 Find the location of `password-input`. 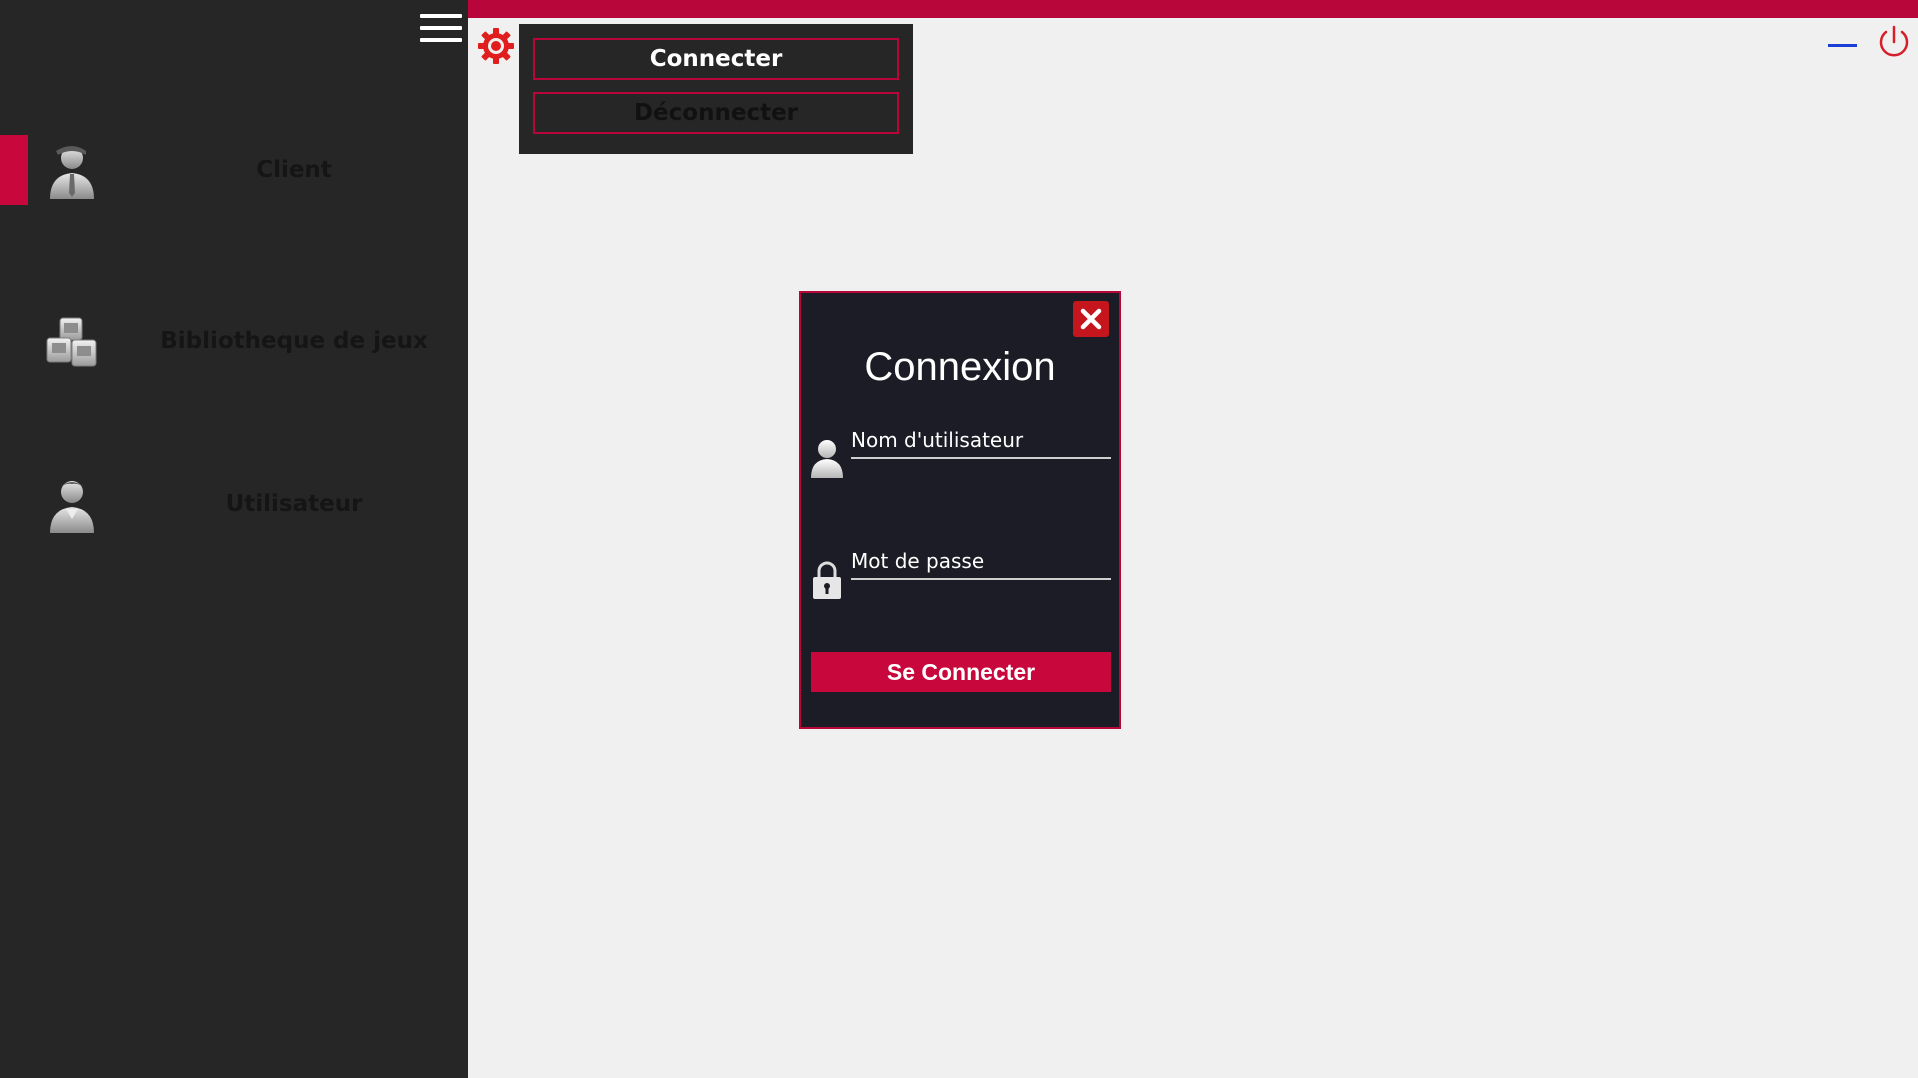

password-input is located at coordinates (981, 562).